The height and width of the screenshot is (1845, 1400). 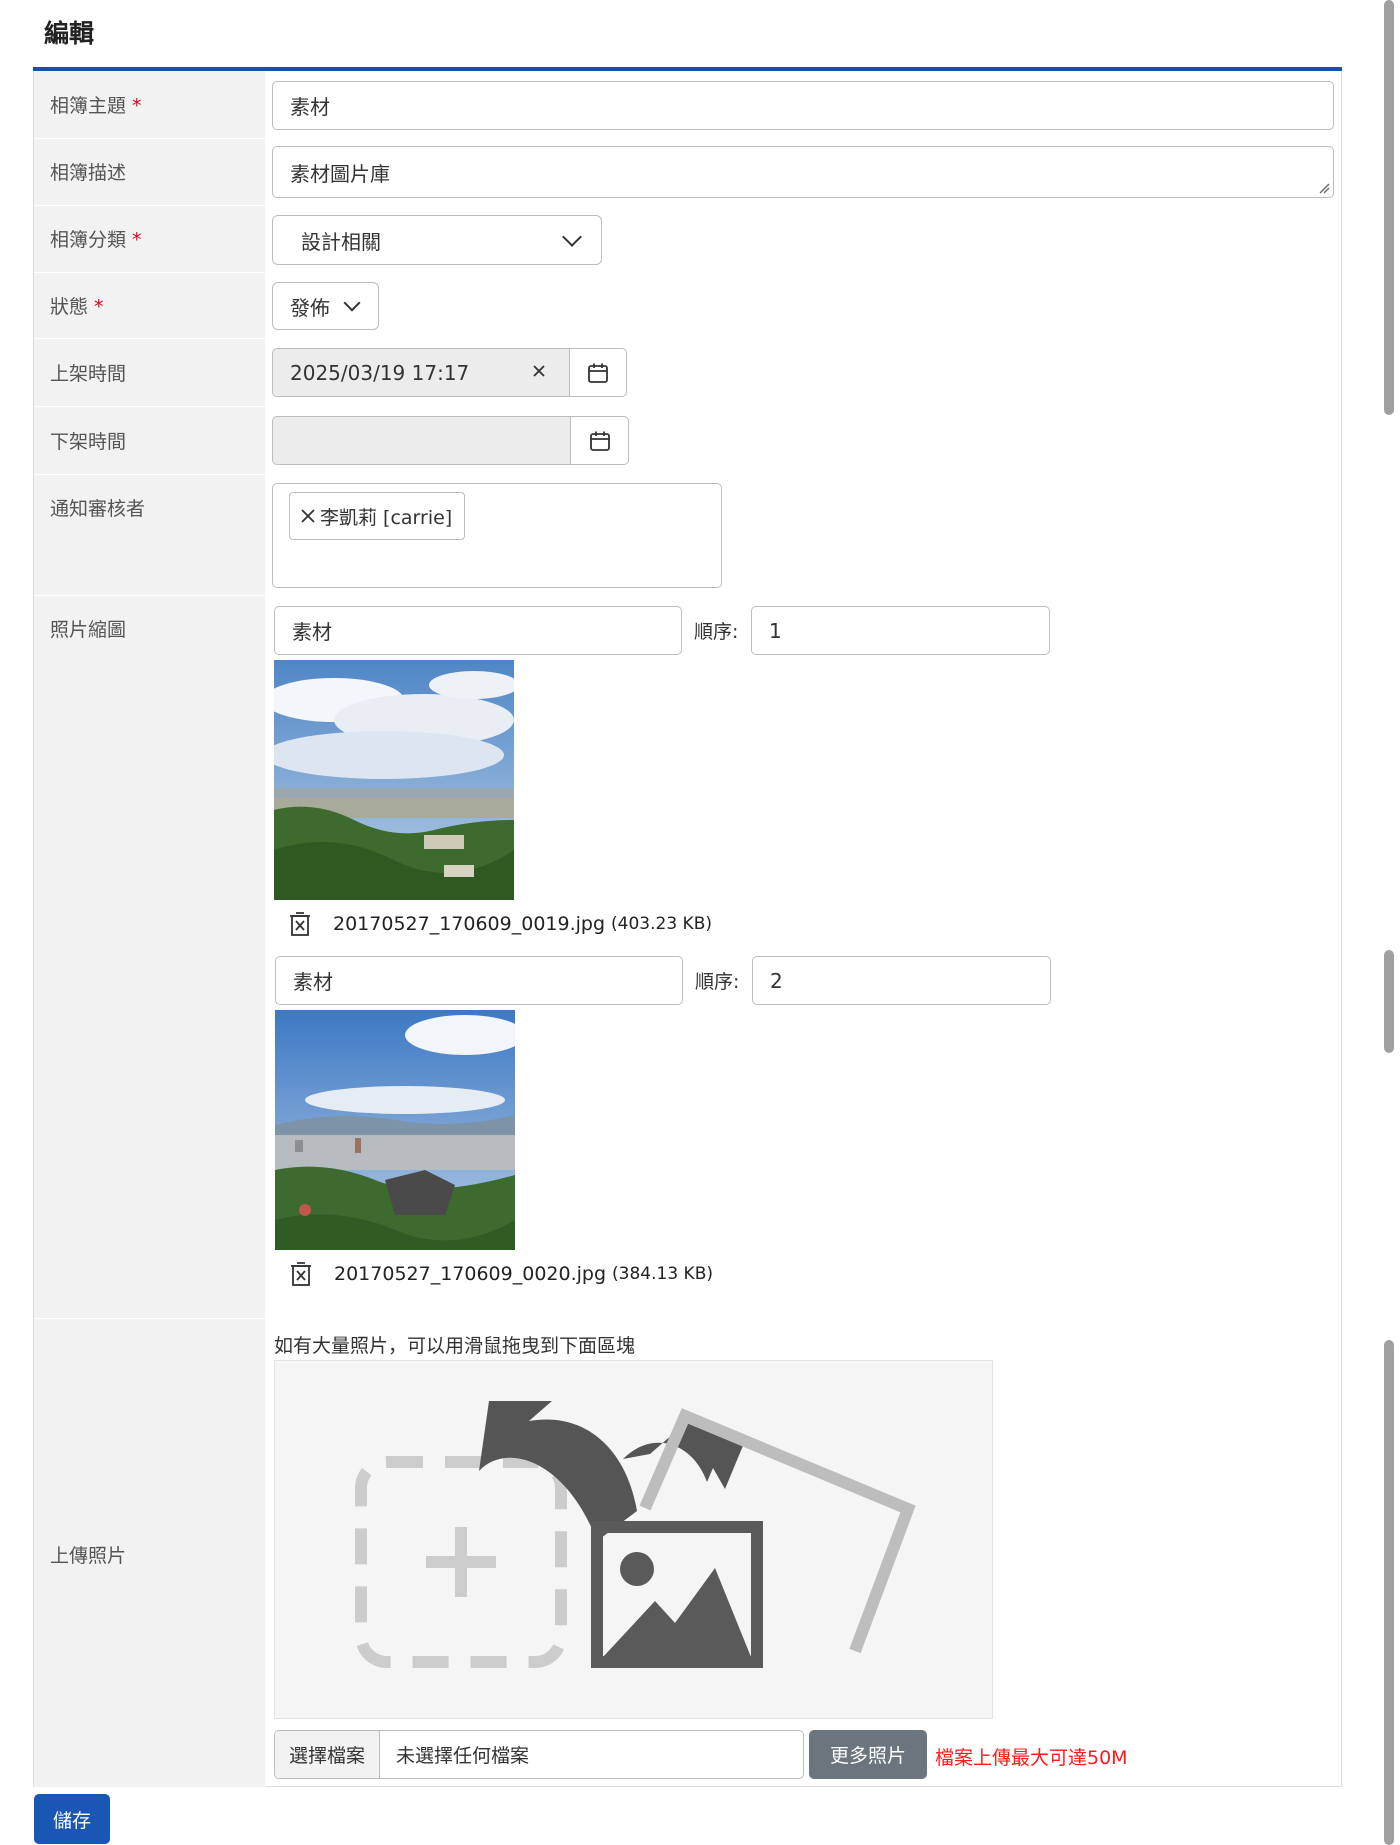 I want to click on publish-calendar-button, so click(x=598, y=372).